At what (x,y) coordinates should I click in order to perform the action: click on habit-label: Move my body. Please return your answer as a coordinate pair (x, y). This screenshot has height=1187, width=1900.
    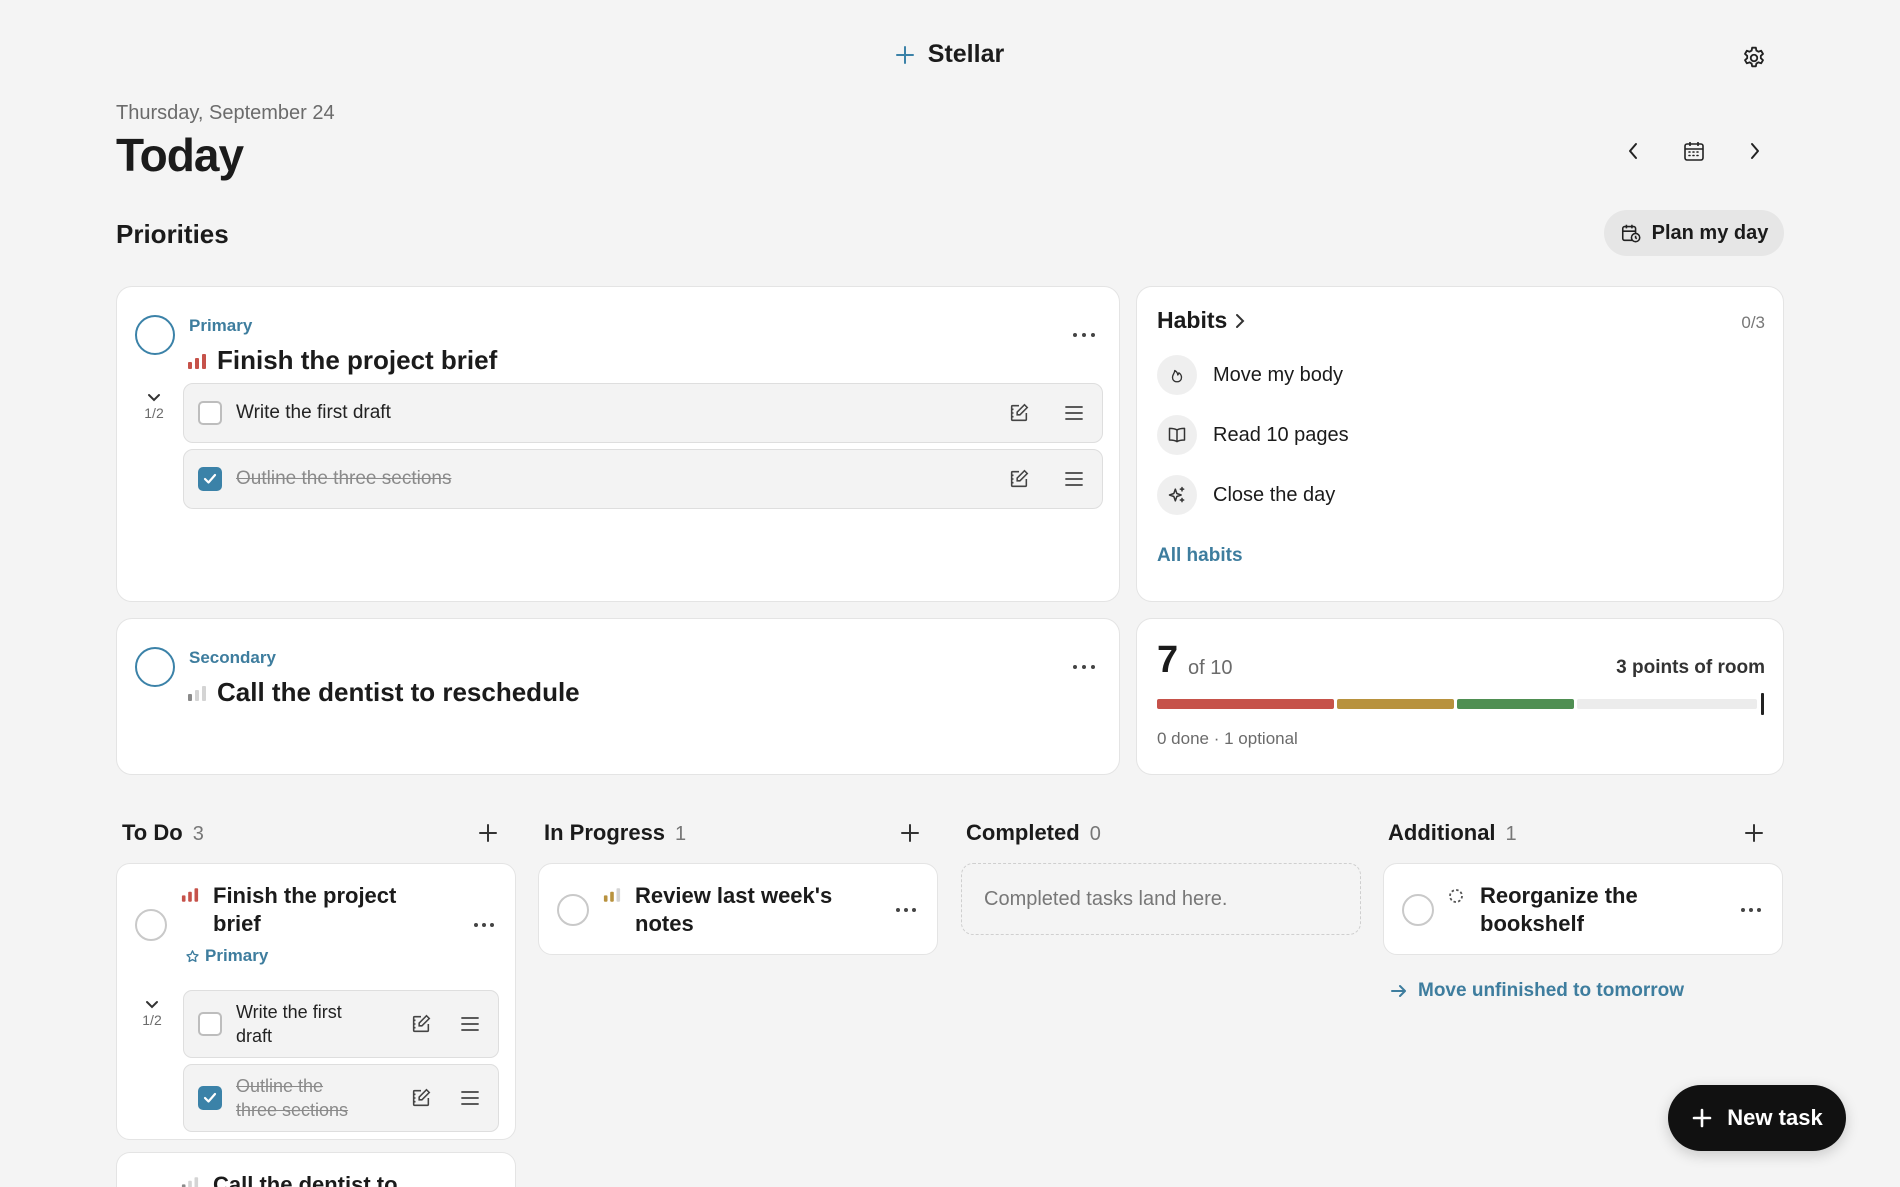
    Looking at the image, I should click on (1278, 374).